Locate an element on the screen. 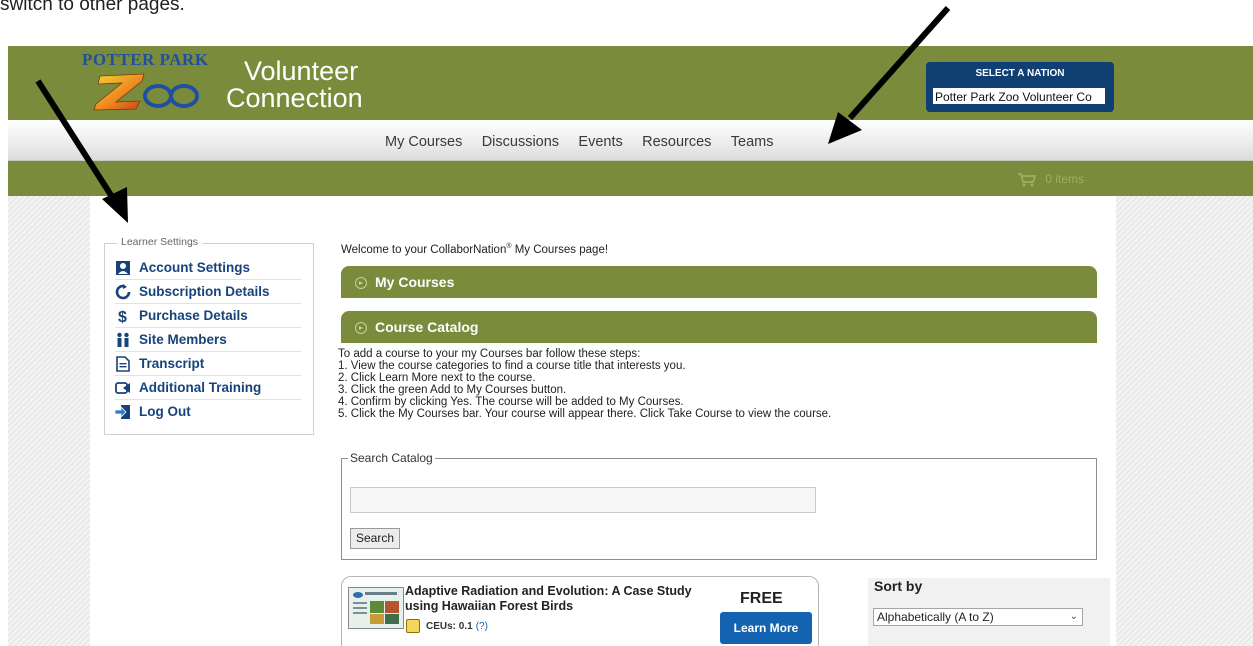 The image size is (1253, 646). welcome-suffix: My Courses page! is located at coordinates (560, 249).